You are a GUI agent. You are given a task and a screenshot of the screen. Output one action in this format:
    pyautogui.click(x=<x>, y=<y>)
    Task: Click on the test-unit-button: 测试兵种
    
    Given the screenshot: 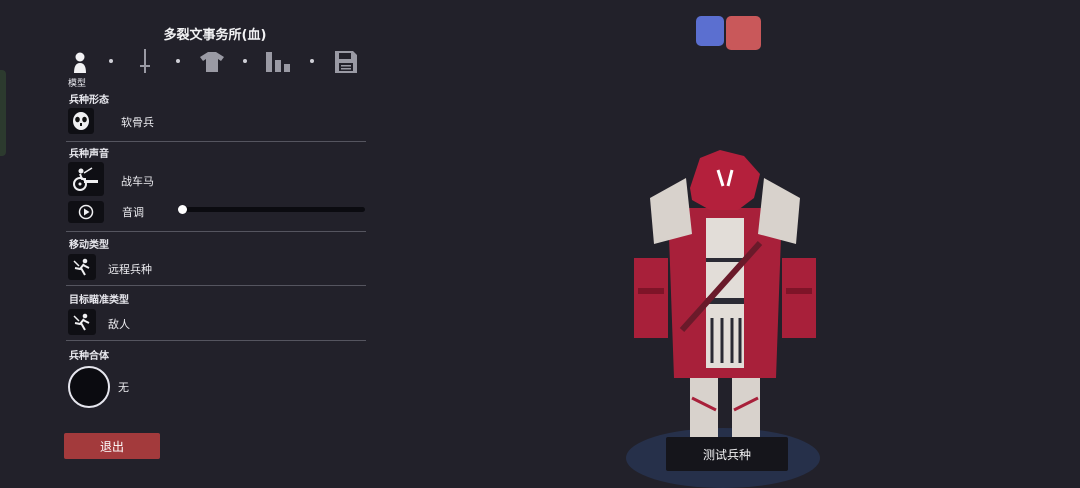 What is the action you would take?
    pyautogui.click(x=727, y=454)
    